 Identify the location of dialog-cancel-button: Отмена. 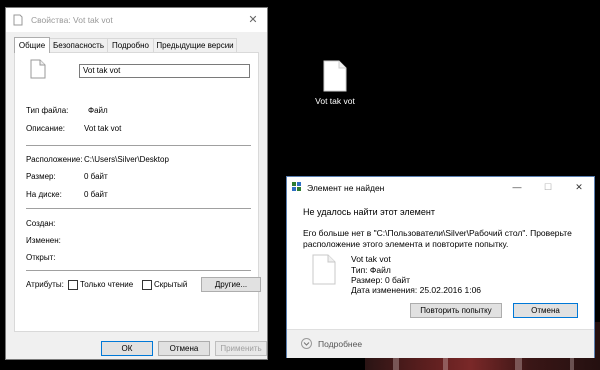
(545, 310).